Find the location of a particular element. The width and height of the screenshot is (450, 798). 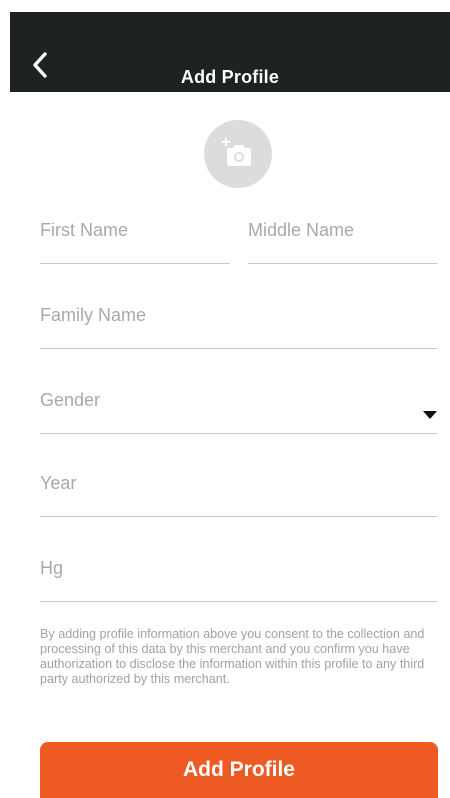

middle-name-placeholder: Middle Name is located at coordinates (301, 230).